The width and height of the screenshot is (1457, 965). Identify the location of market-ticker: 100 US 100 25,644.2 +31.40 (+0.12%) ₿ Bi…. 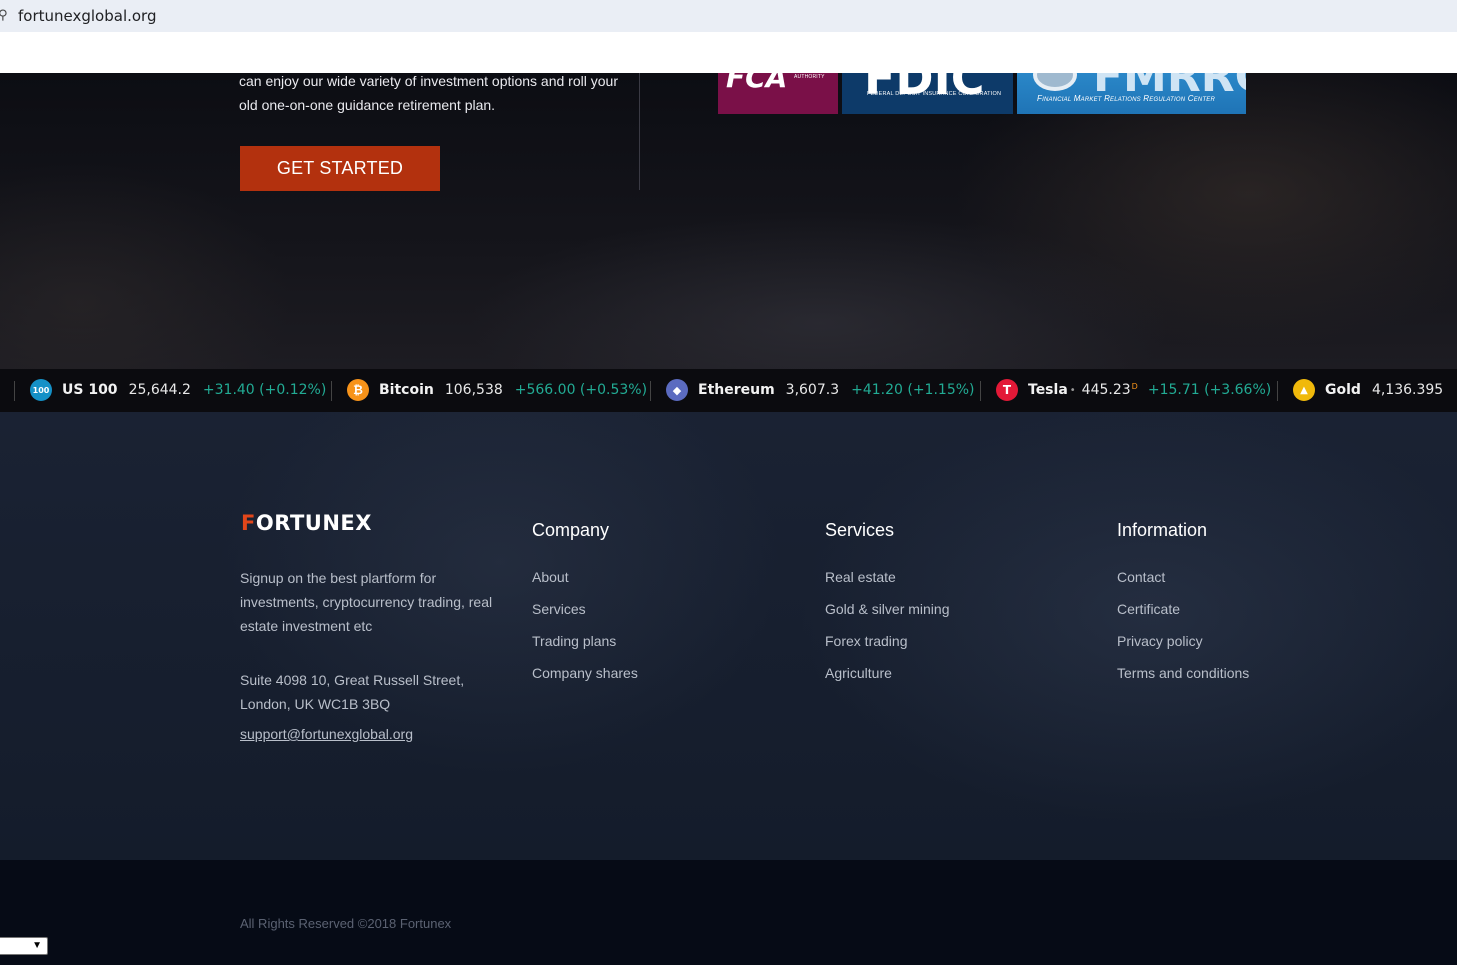
(728, 390).